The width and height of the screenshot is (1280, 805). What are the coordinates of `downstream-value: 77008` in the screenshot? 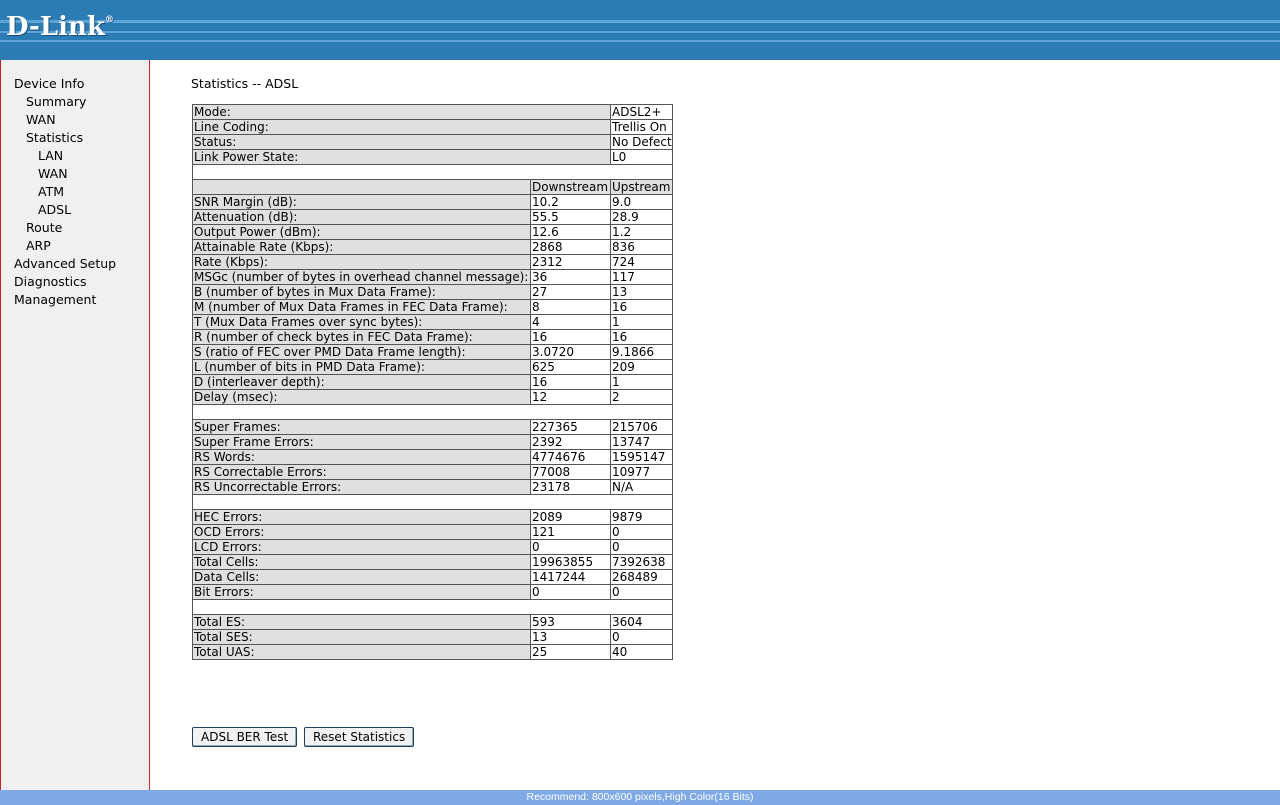 It's located at (570, 472).